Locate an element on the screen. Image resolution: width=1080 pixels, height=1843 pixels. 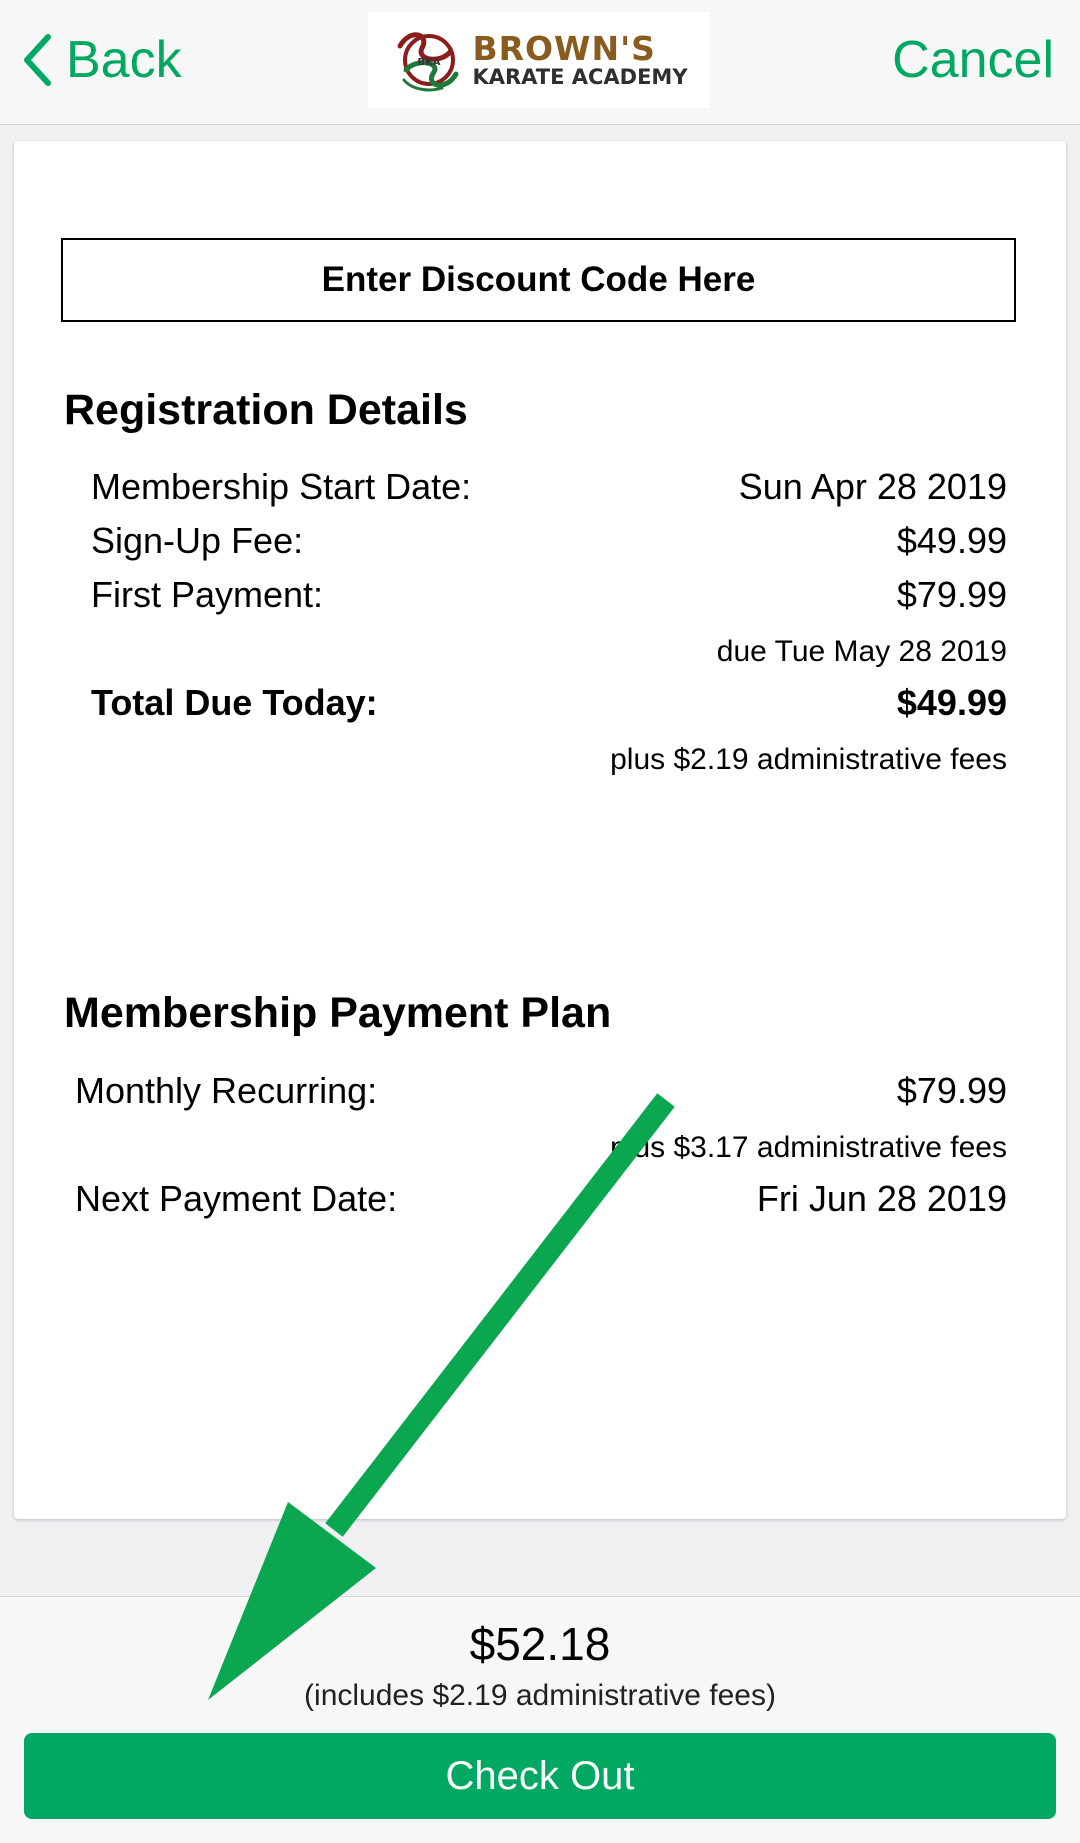
signup-fee-value: $49.99 is located at coordinates (951, 540).